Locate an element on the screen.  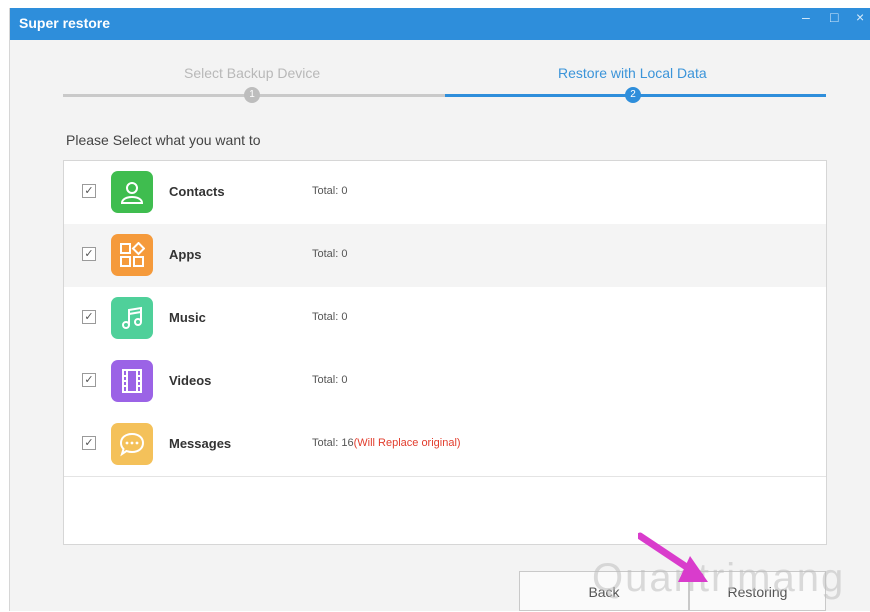
apps-label: Apps is located at coordinates (185, 254).